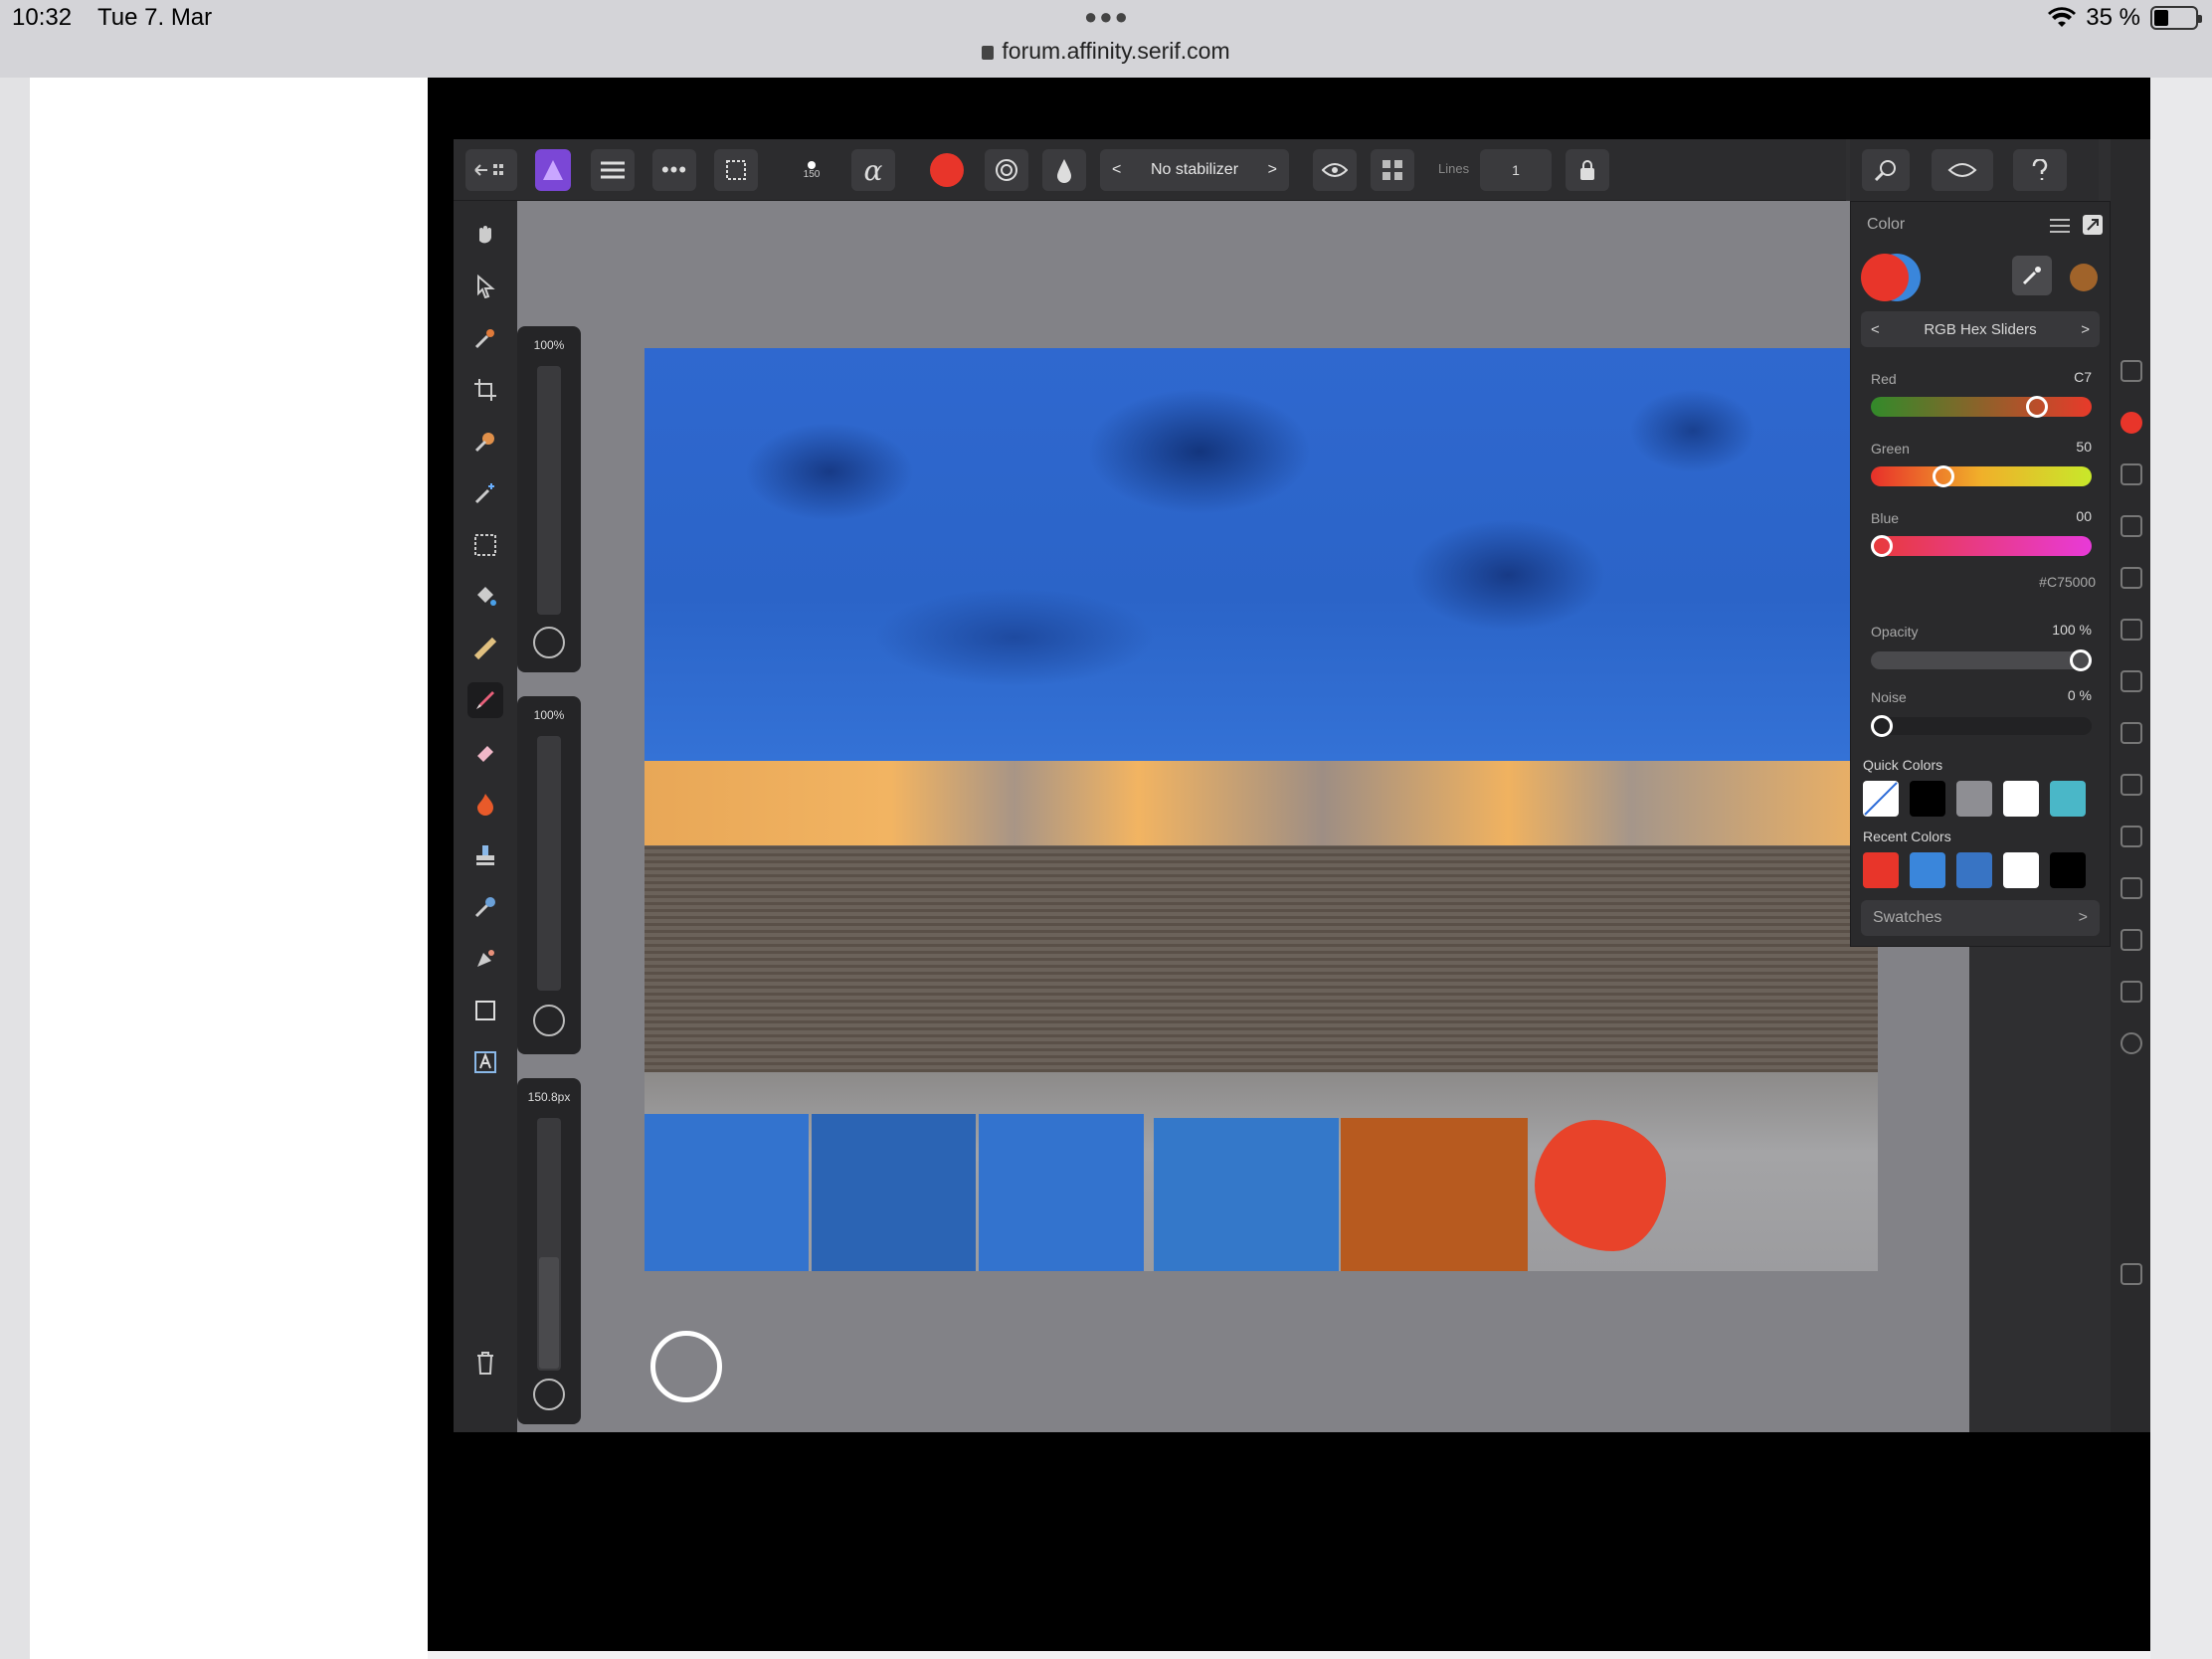  Describe the element at coordinates (2131, 578) in the screenshot. I see `transform-icon` at that location.